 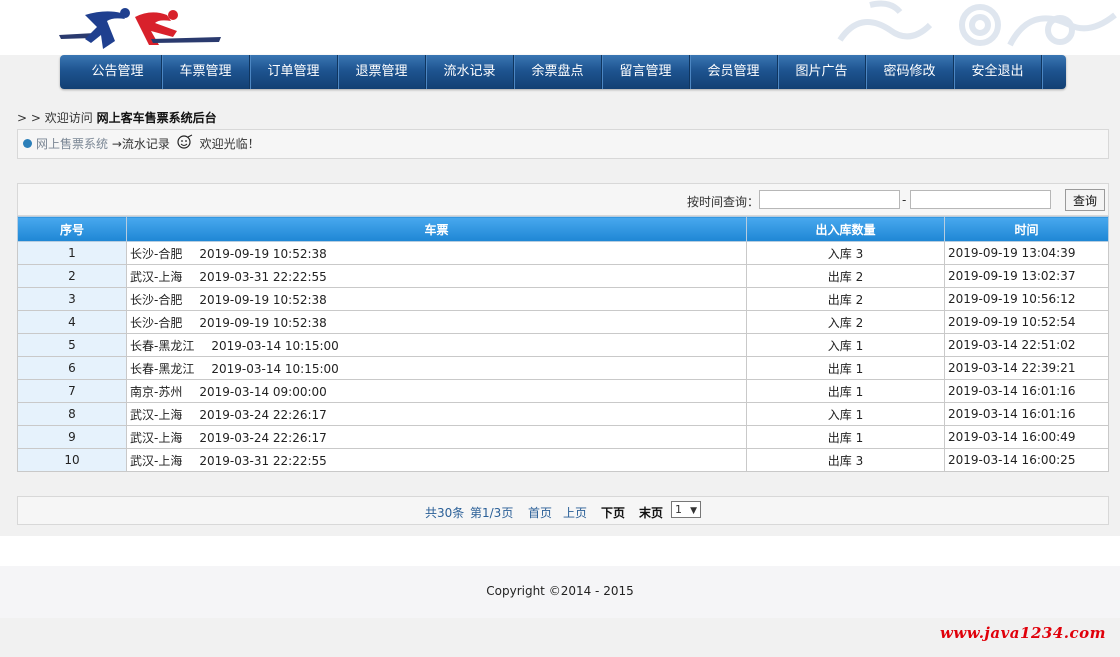 What do you see at coordinates (263, 322) in the screenshot?
I see `ticket-departure: 2019-09-19 10:52:38` at bounding box center [263, 322].